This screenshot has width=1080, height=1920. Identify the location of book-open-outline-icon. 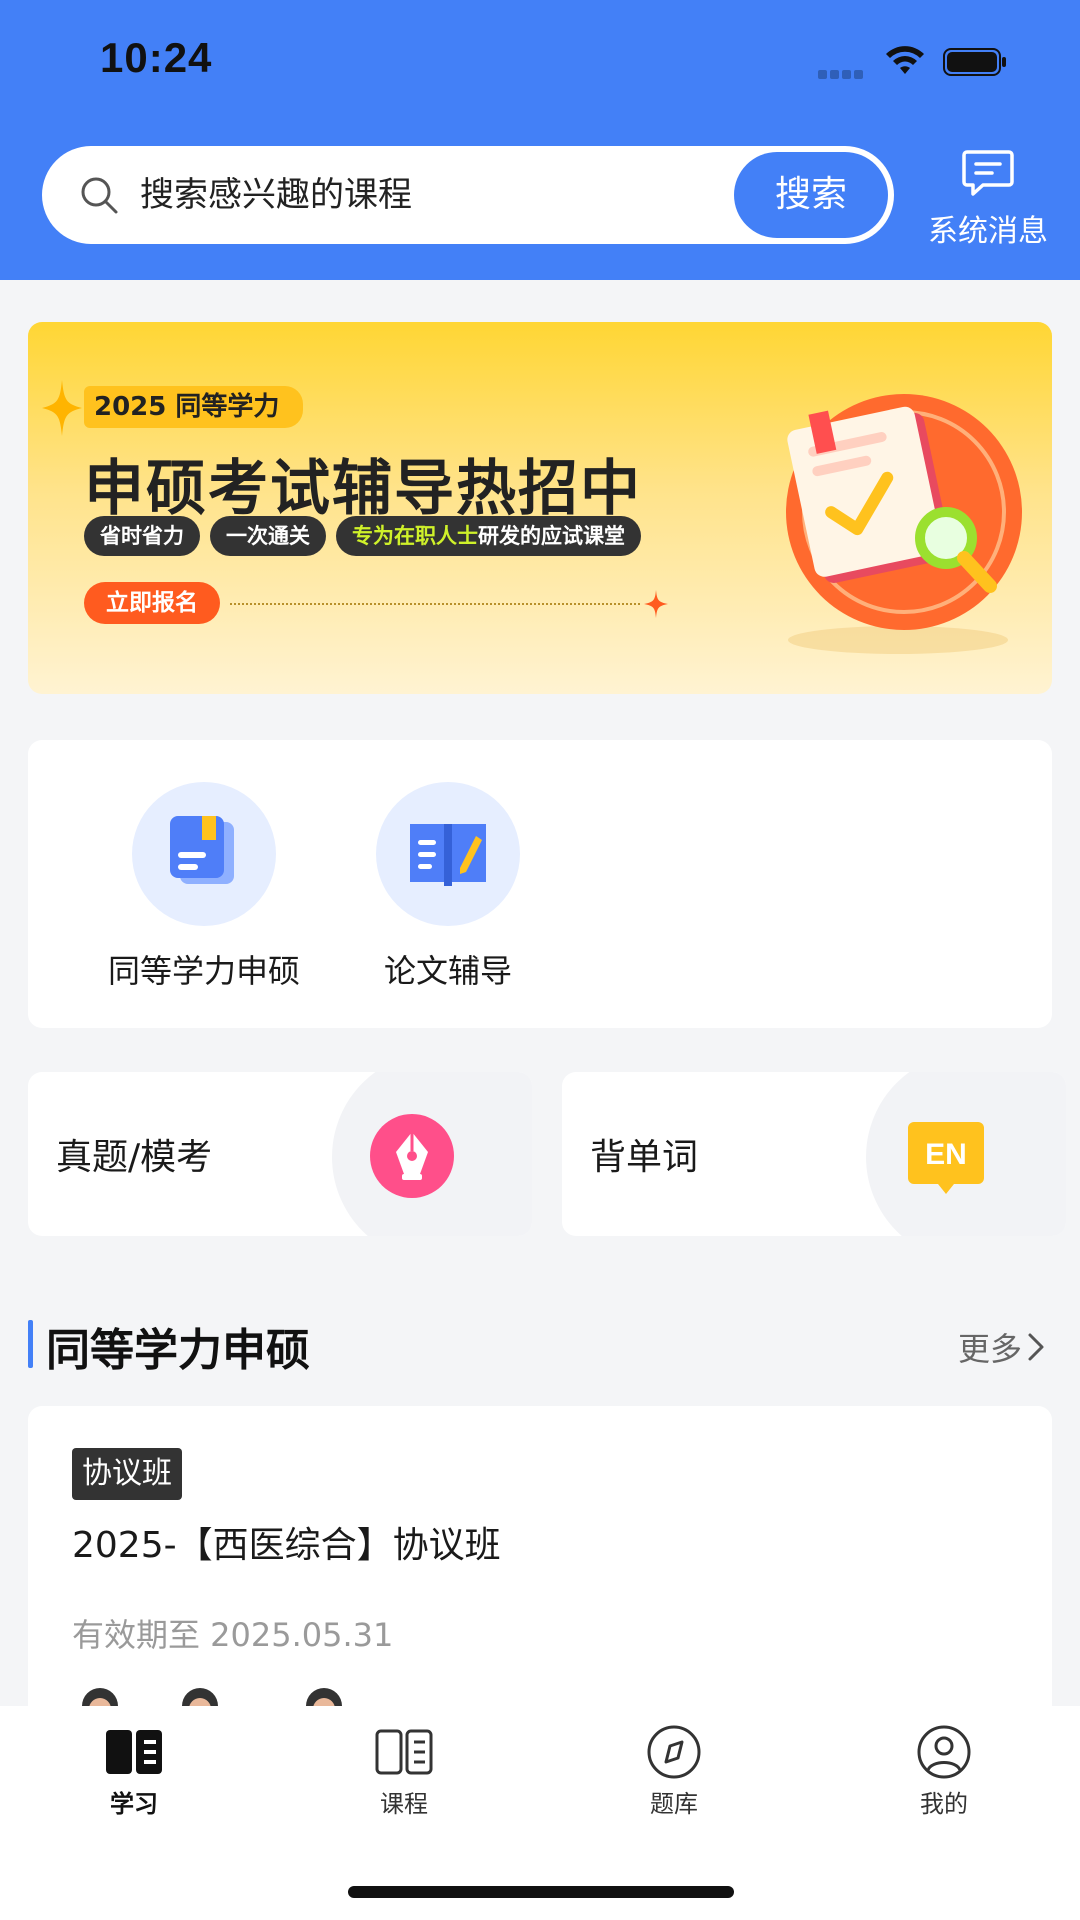
(404, 1752).